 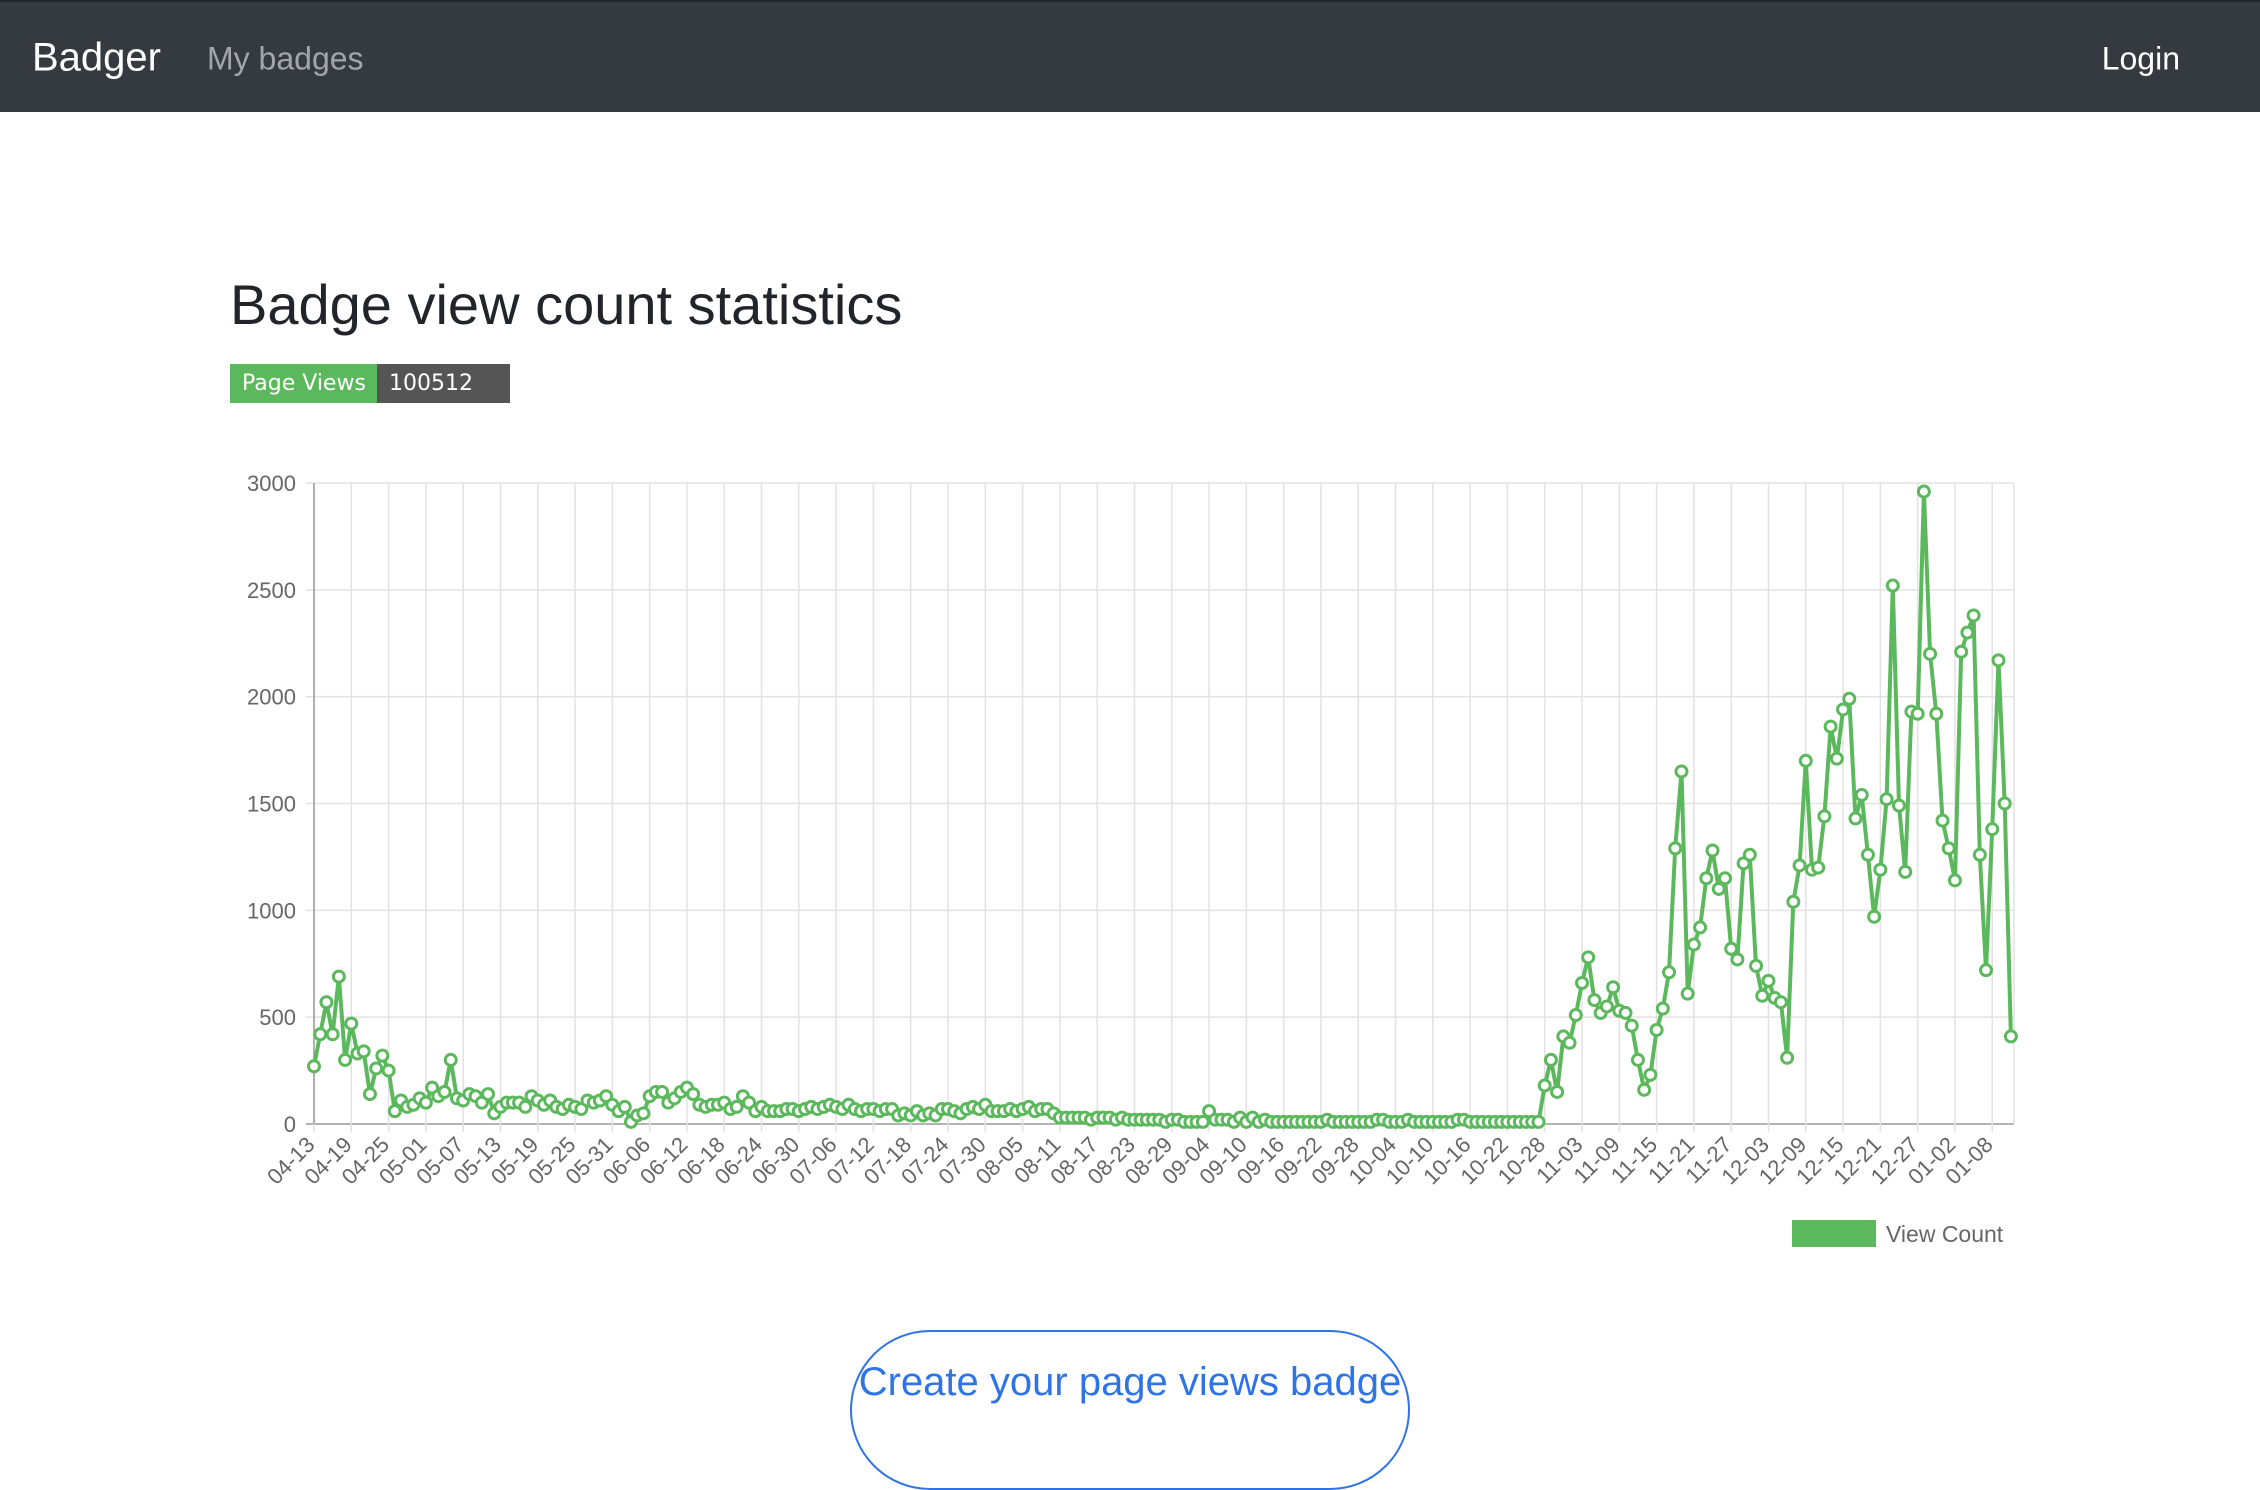 I want to click on y-tick-label: 2000, so click(x=271, y=697).